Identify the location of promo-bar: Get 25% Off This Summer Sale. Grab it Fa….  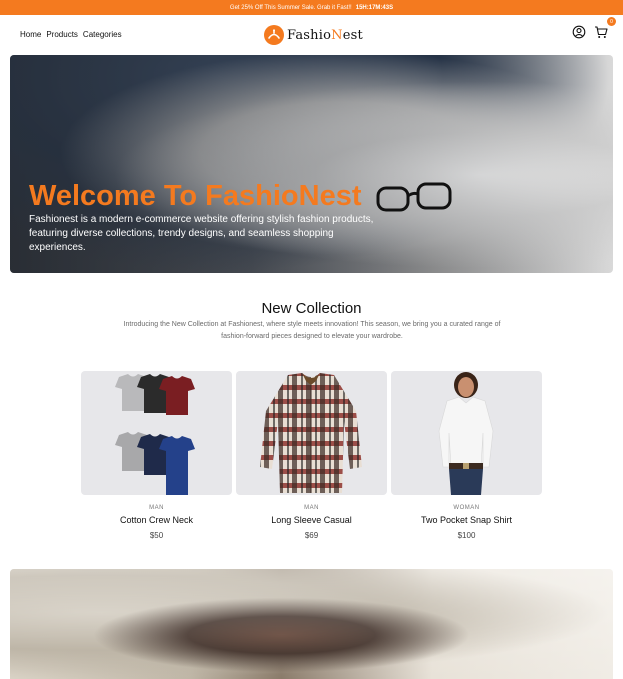
(311, 7).